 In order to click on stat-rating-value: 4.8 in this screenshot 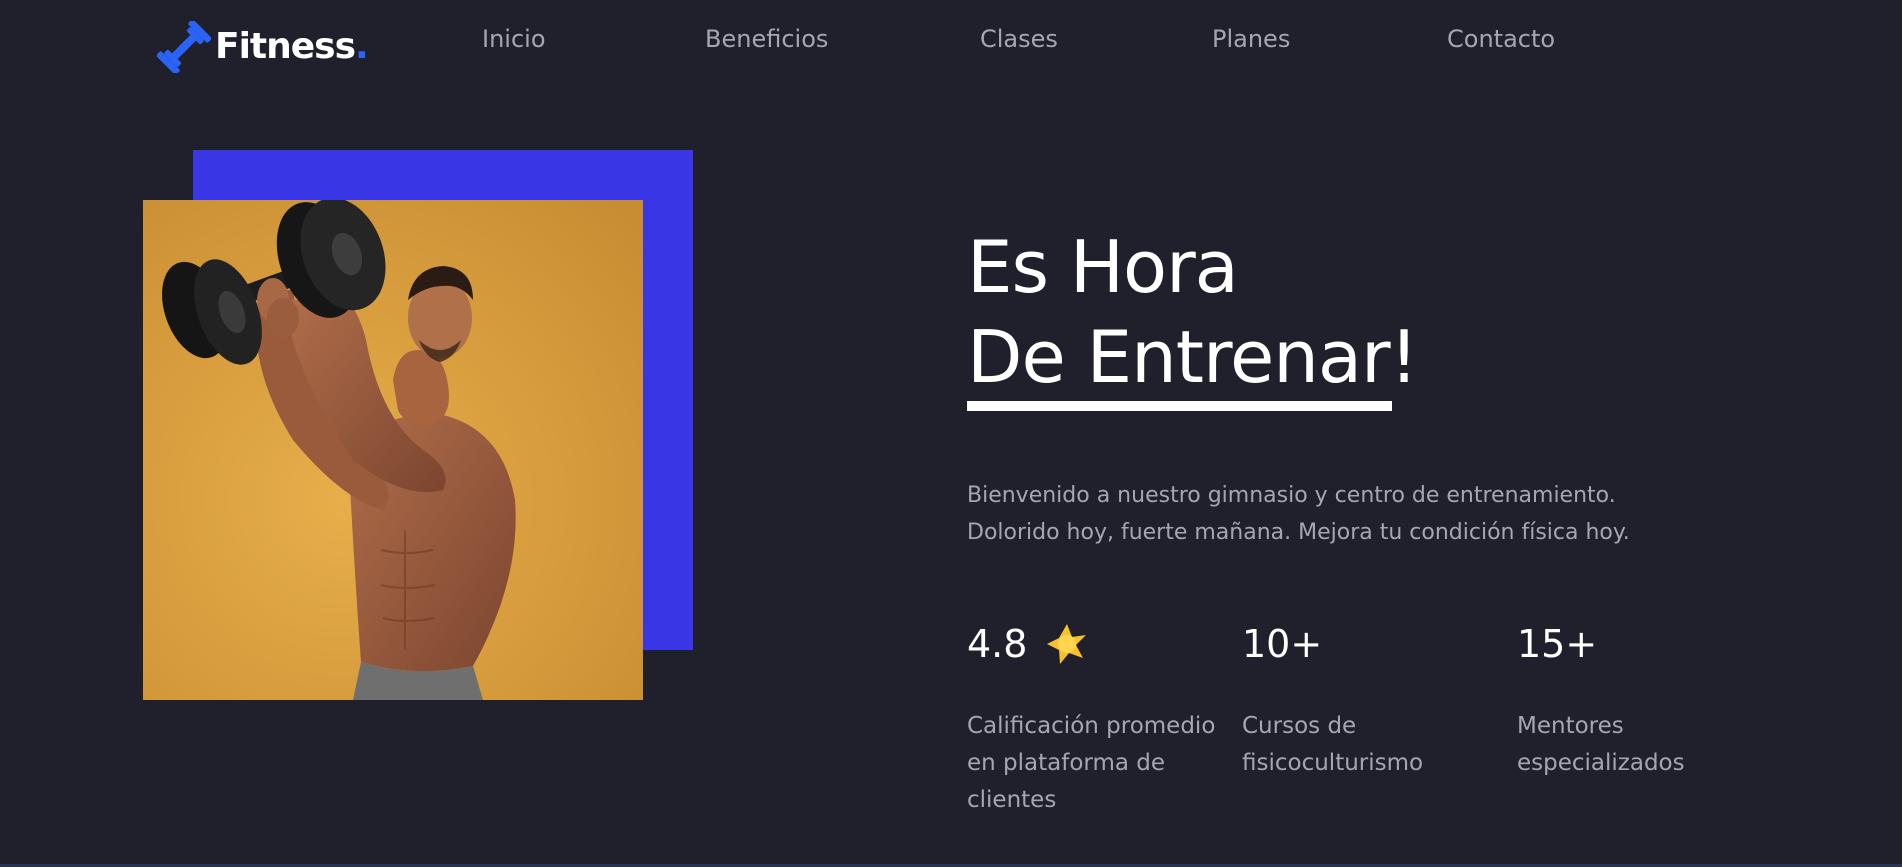, I will do `click(997, 644)`.